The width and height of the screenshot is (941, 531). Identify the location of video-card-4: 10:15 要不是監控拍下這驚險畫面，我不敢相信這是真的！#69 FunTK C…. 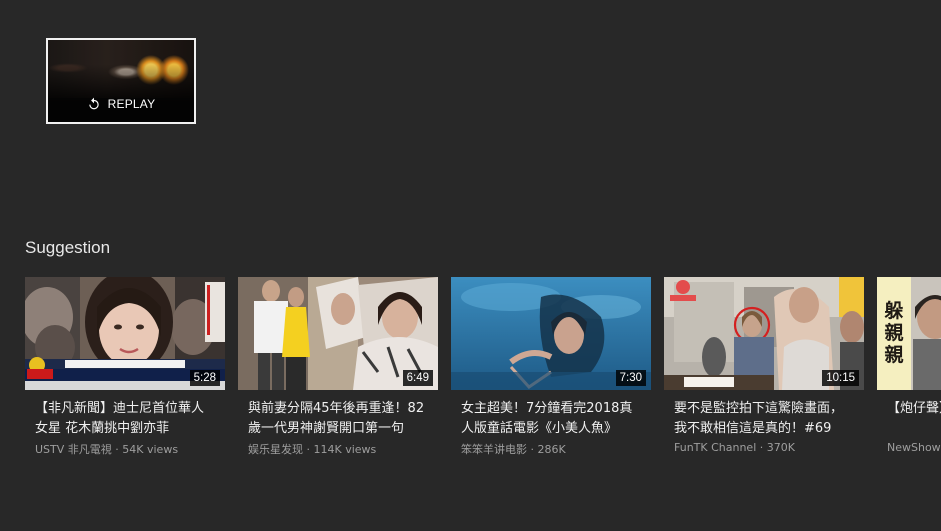
(764, 365).